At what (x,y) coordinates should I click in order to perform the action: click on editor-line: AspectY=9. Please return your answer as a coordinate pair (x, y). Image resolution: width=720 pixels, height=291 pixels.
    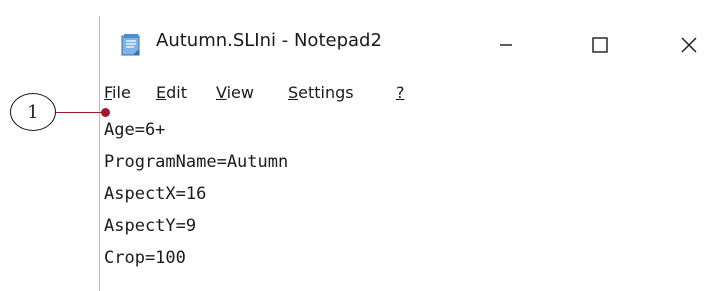
    Looking at the image, I should click on (150, 226).